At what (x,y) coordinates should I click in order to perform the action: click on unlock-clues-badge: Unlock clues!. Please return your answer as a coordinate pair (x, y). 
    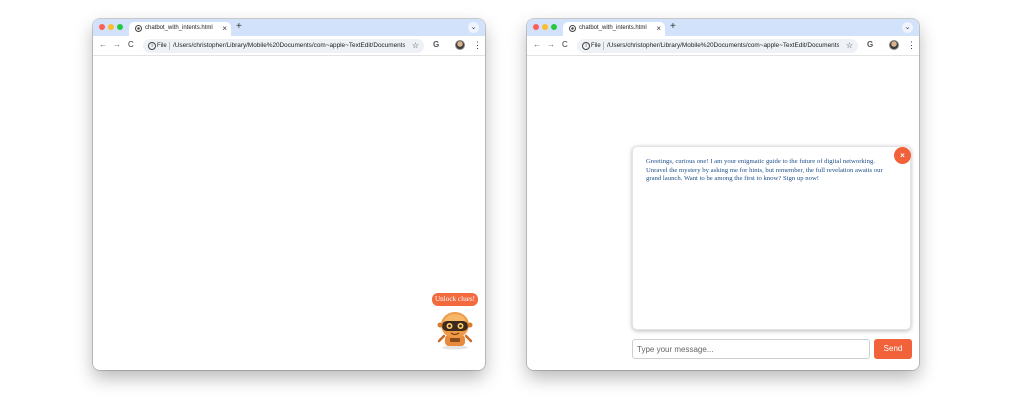
    Looking at the image, I should click on (455, 299).